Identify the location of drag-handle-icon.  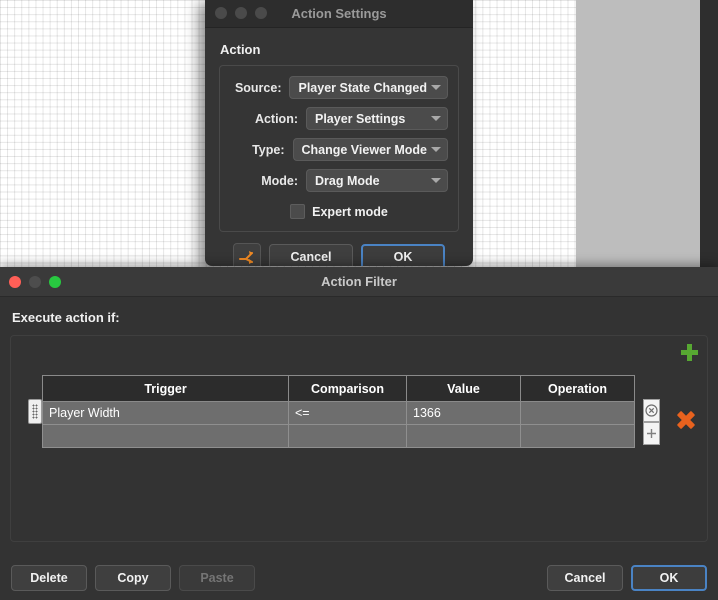
(35, 411).